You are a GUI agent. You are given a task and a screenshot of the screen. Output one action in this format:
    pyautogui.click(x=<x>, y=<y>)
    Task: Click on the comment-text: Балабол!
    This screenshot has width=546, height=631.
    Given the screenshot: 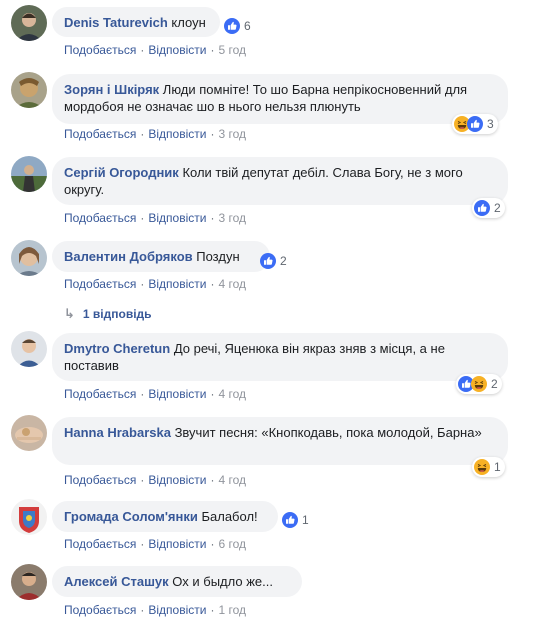 What is the action you would take?
    pyautogui.click(x=229, y=516)
    